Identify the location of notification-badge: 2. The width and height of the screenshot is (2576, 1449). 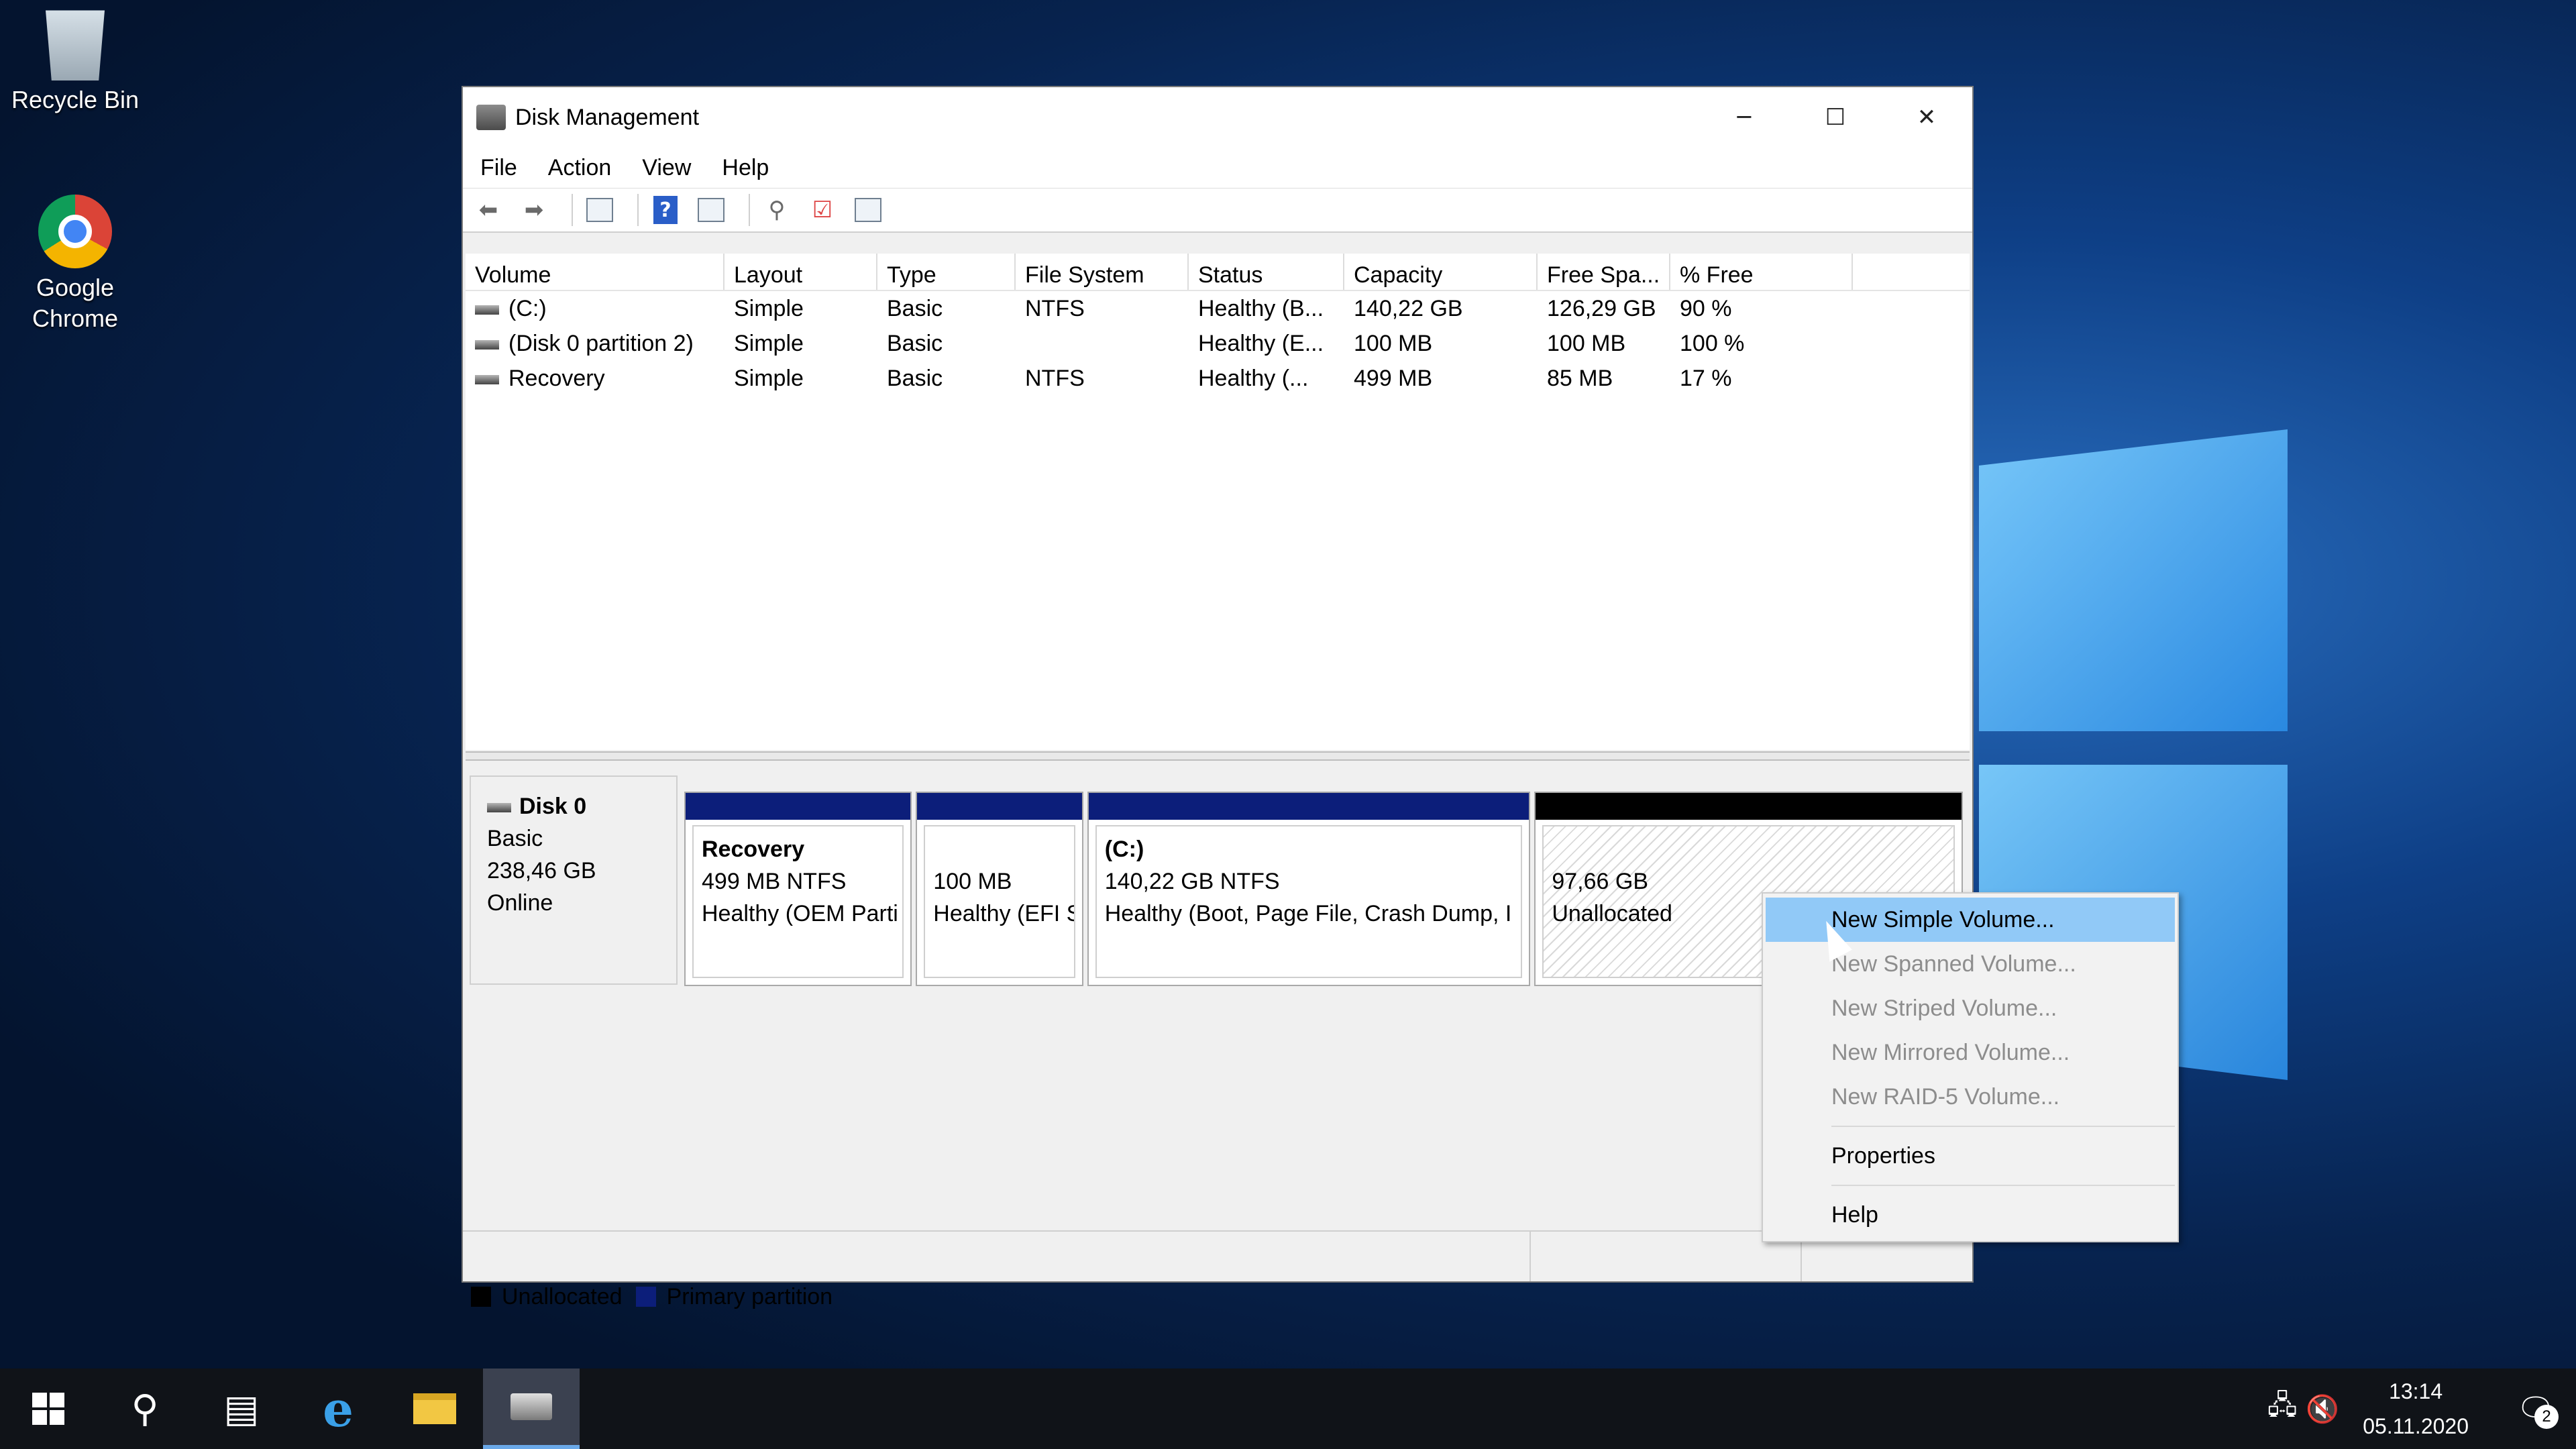
(2546, 1417).